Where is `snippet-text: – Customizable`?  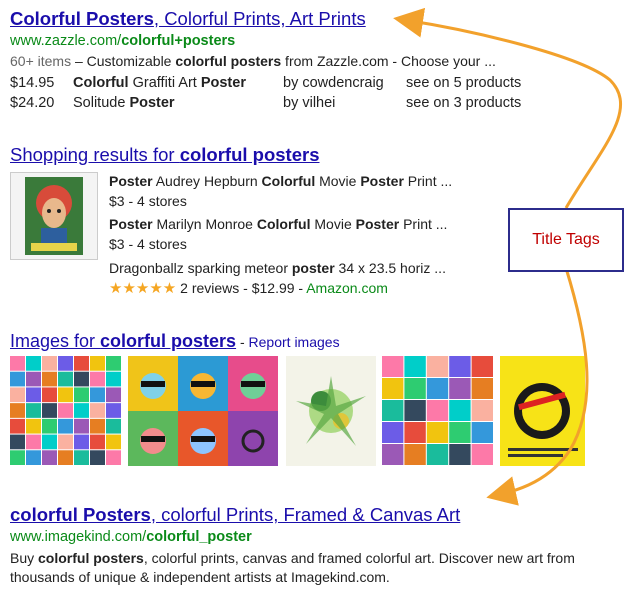 snippet-text: – Customizable is located at coordinates (123, 61).